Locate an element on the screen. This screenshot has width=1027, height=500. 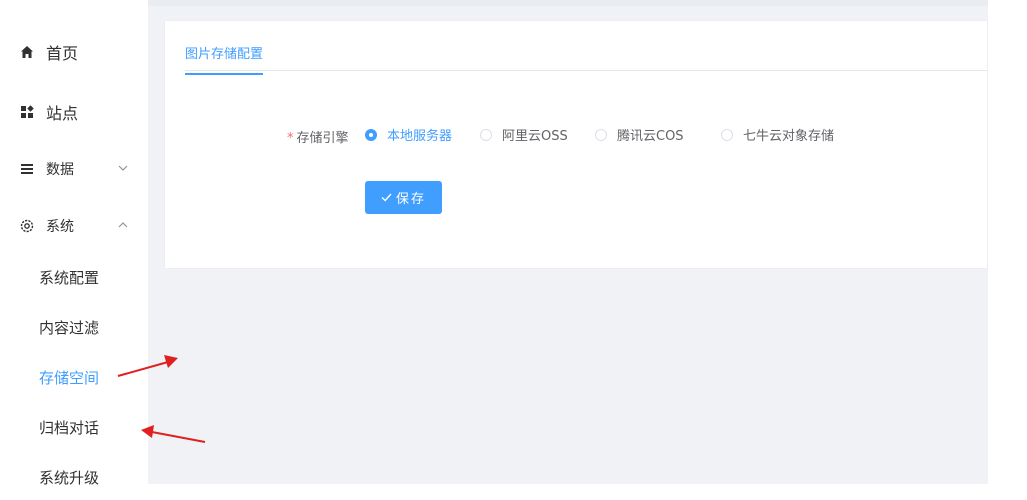
right-margin is located at coordinates (1007, 250).